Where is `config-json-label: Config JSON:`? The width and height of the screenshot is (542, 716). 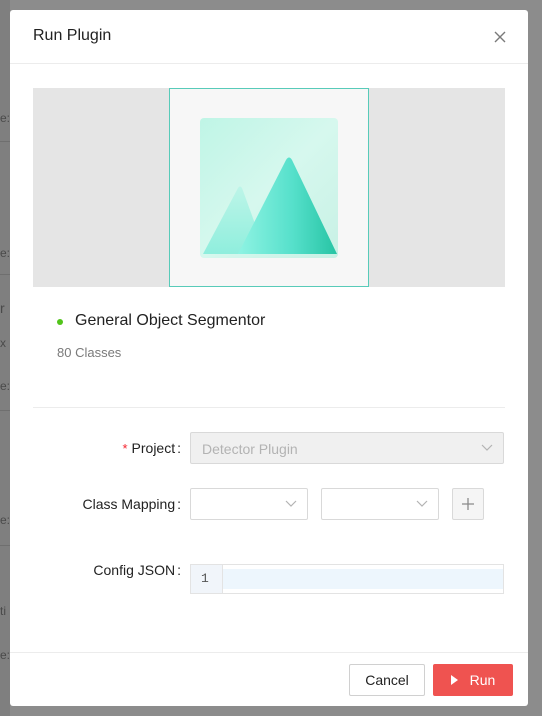 config-json-label: Config JSON: is located at coordinates (137, 570).